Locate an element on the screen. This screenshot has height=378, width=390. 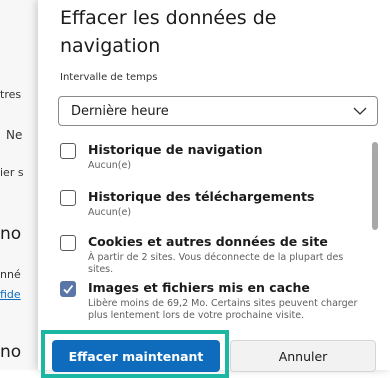
cookies-checkbox is located at coordinates (68, 243).